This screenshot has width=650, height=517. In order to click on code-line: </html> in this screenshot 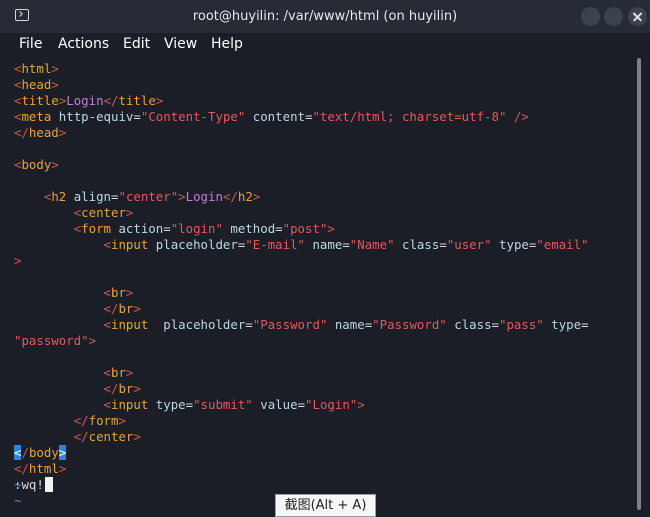, I will do `click(40, 469)`.